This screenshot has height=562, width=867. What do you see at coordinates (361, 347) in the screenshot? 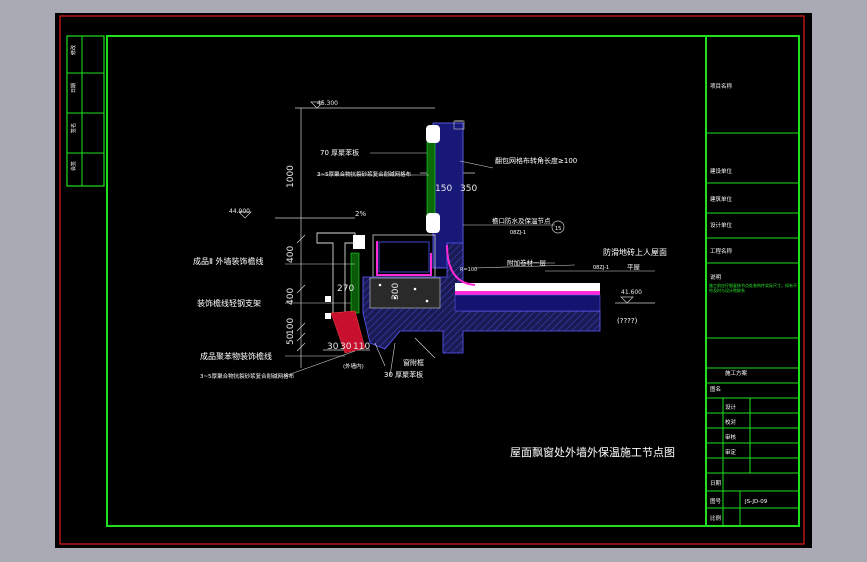
I see `dim-110: 110` at bounding box center [361, 347].